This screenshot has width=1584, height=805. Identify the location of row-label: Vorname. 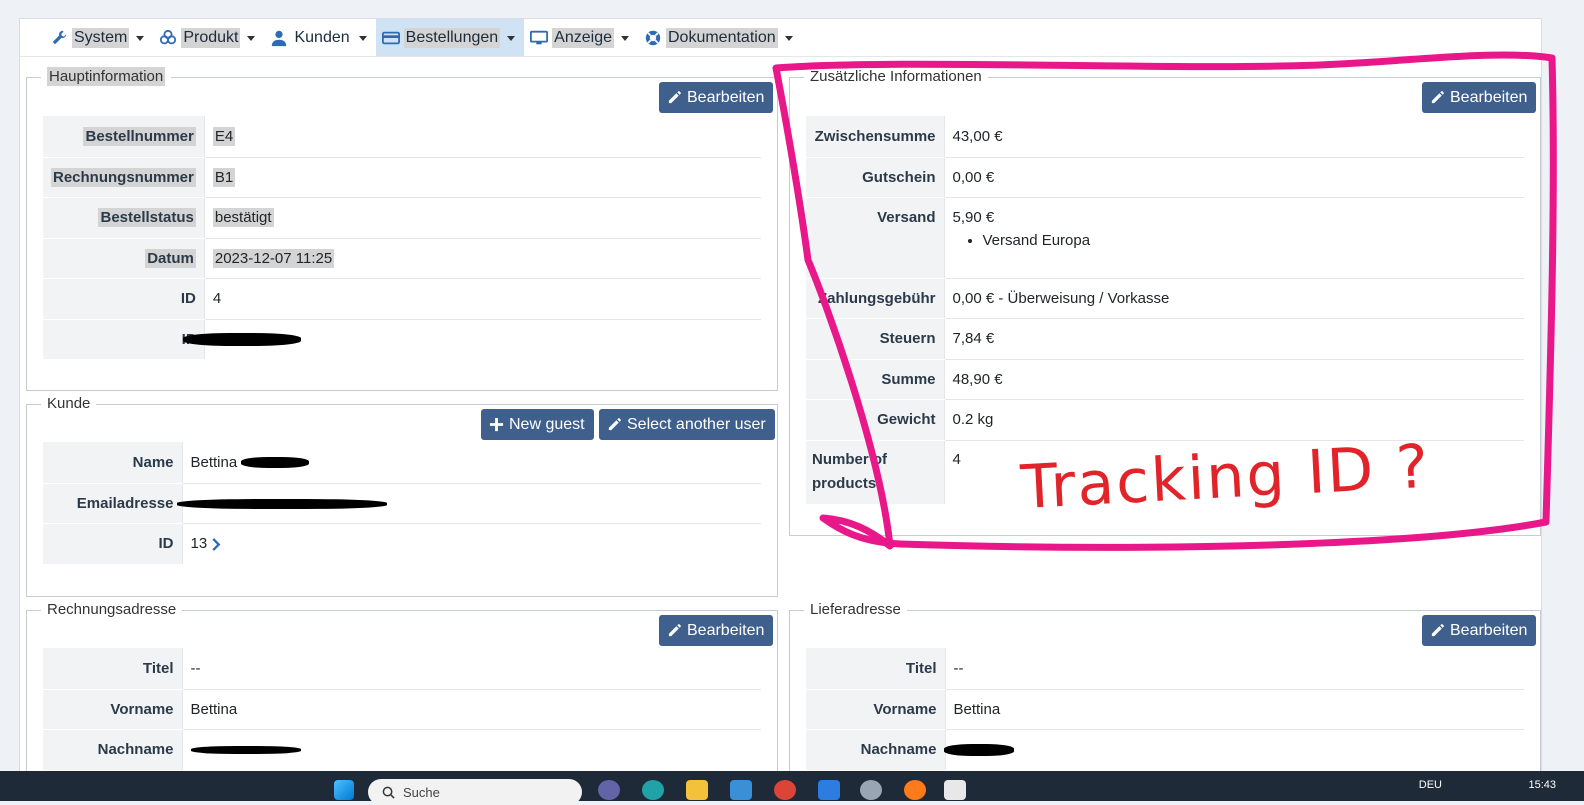
(142, 709).